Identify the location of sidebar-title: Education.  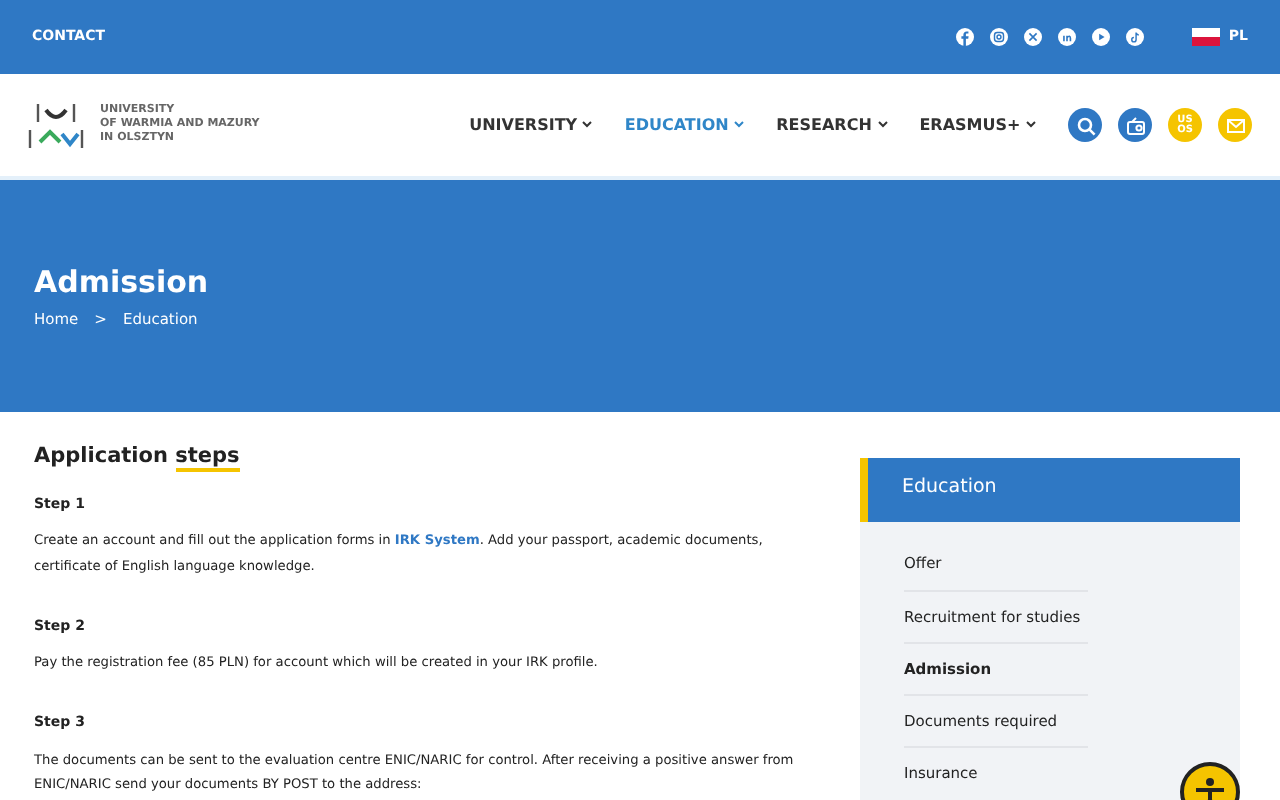
(1050, 490).